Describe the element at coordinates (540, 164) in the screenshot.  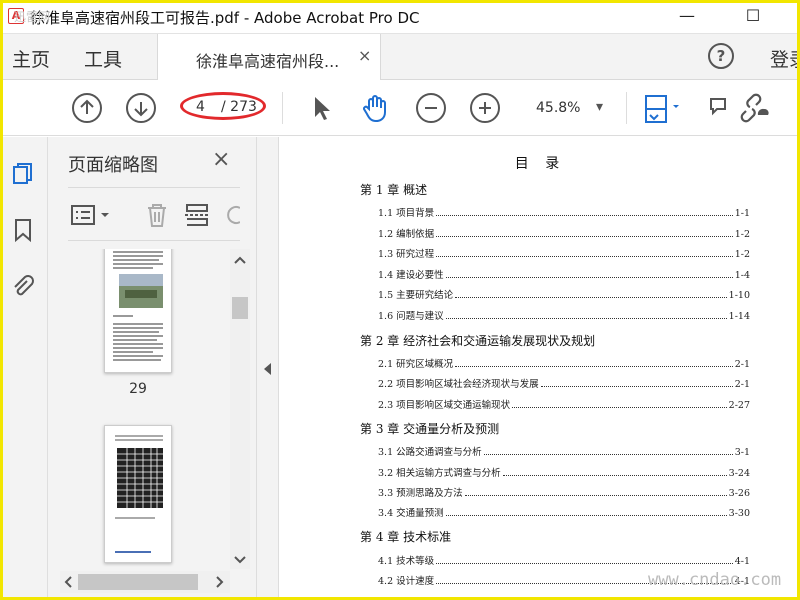
I see `toc-title: 目 录` at that location.